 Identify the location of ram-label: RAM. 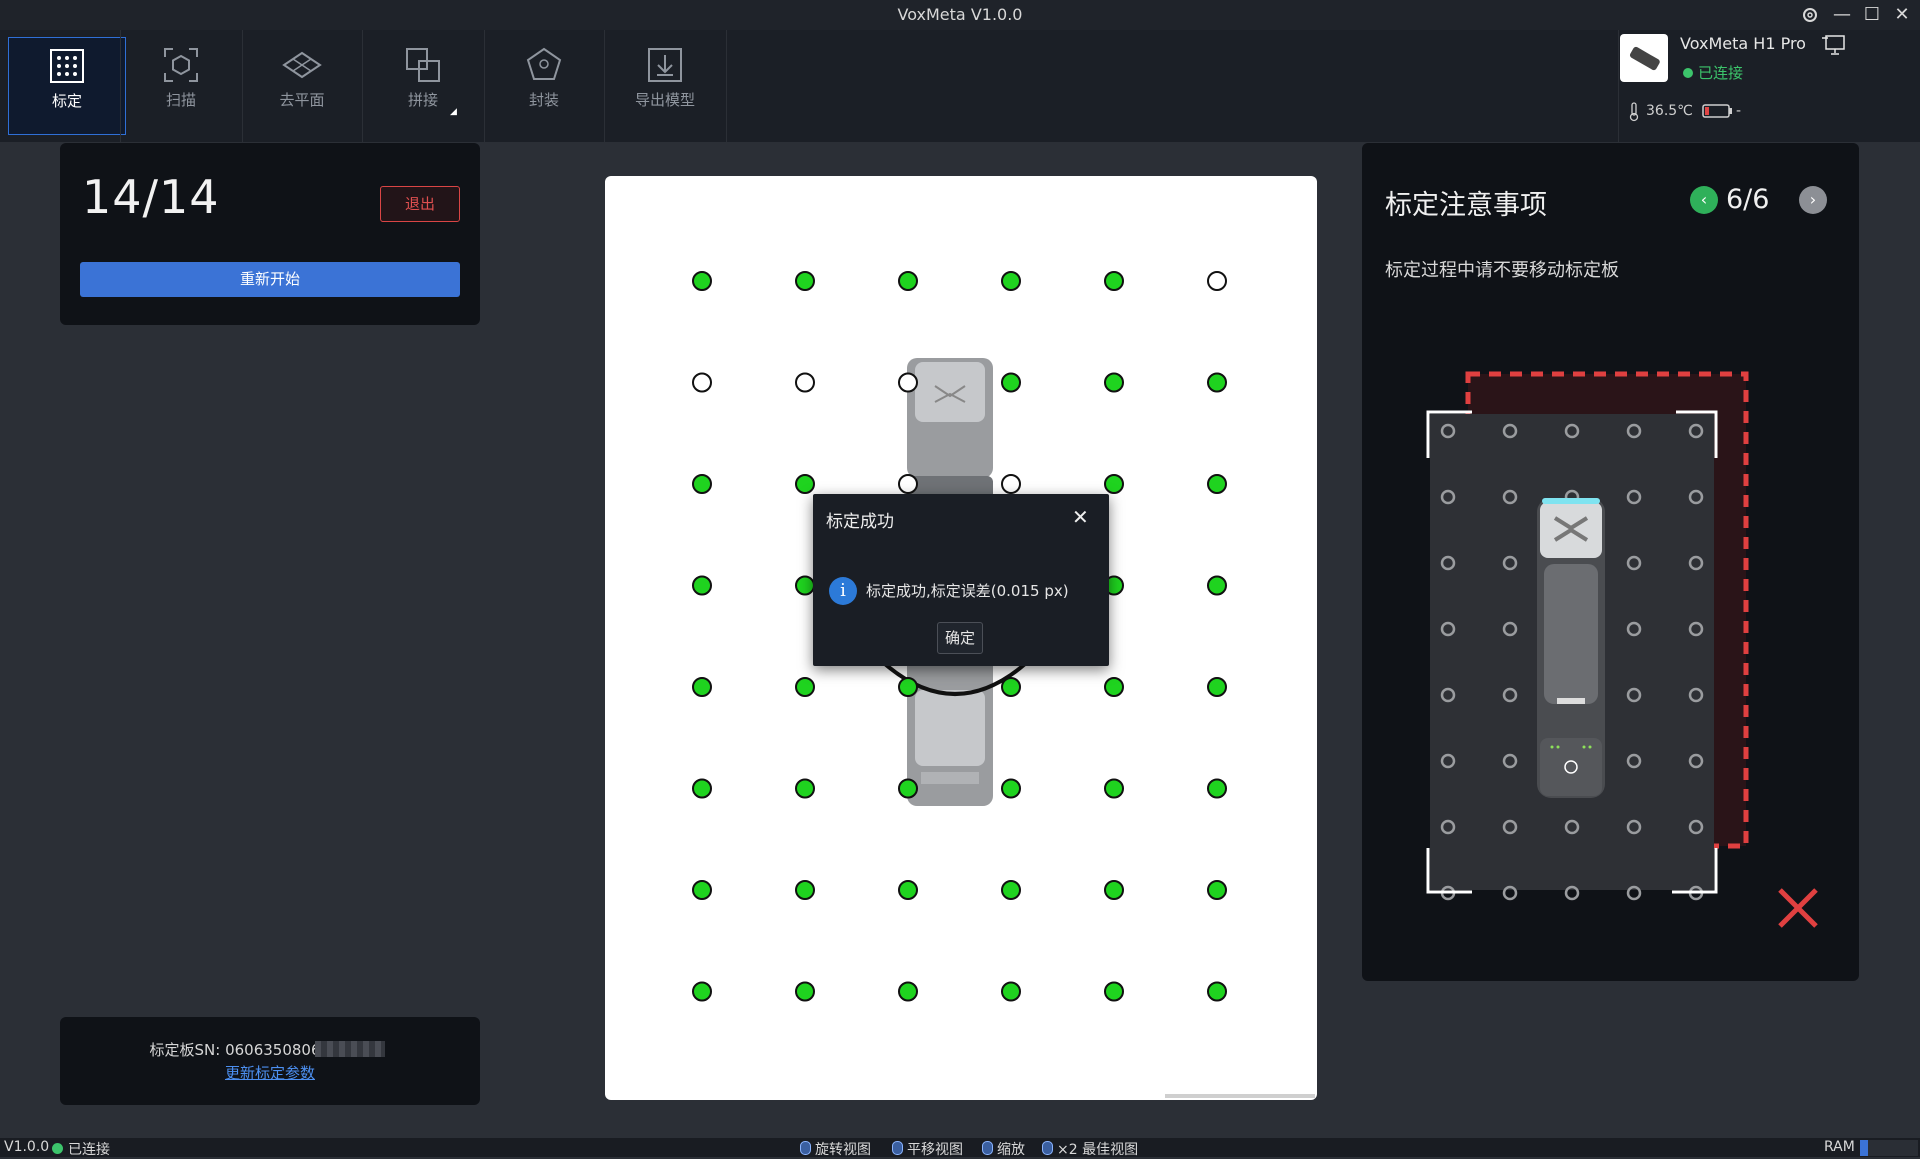
(1839, 1147).